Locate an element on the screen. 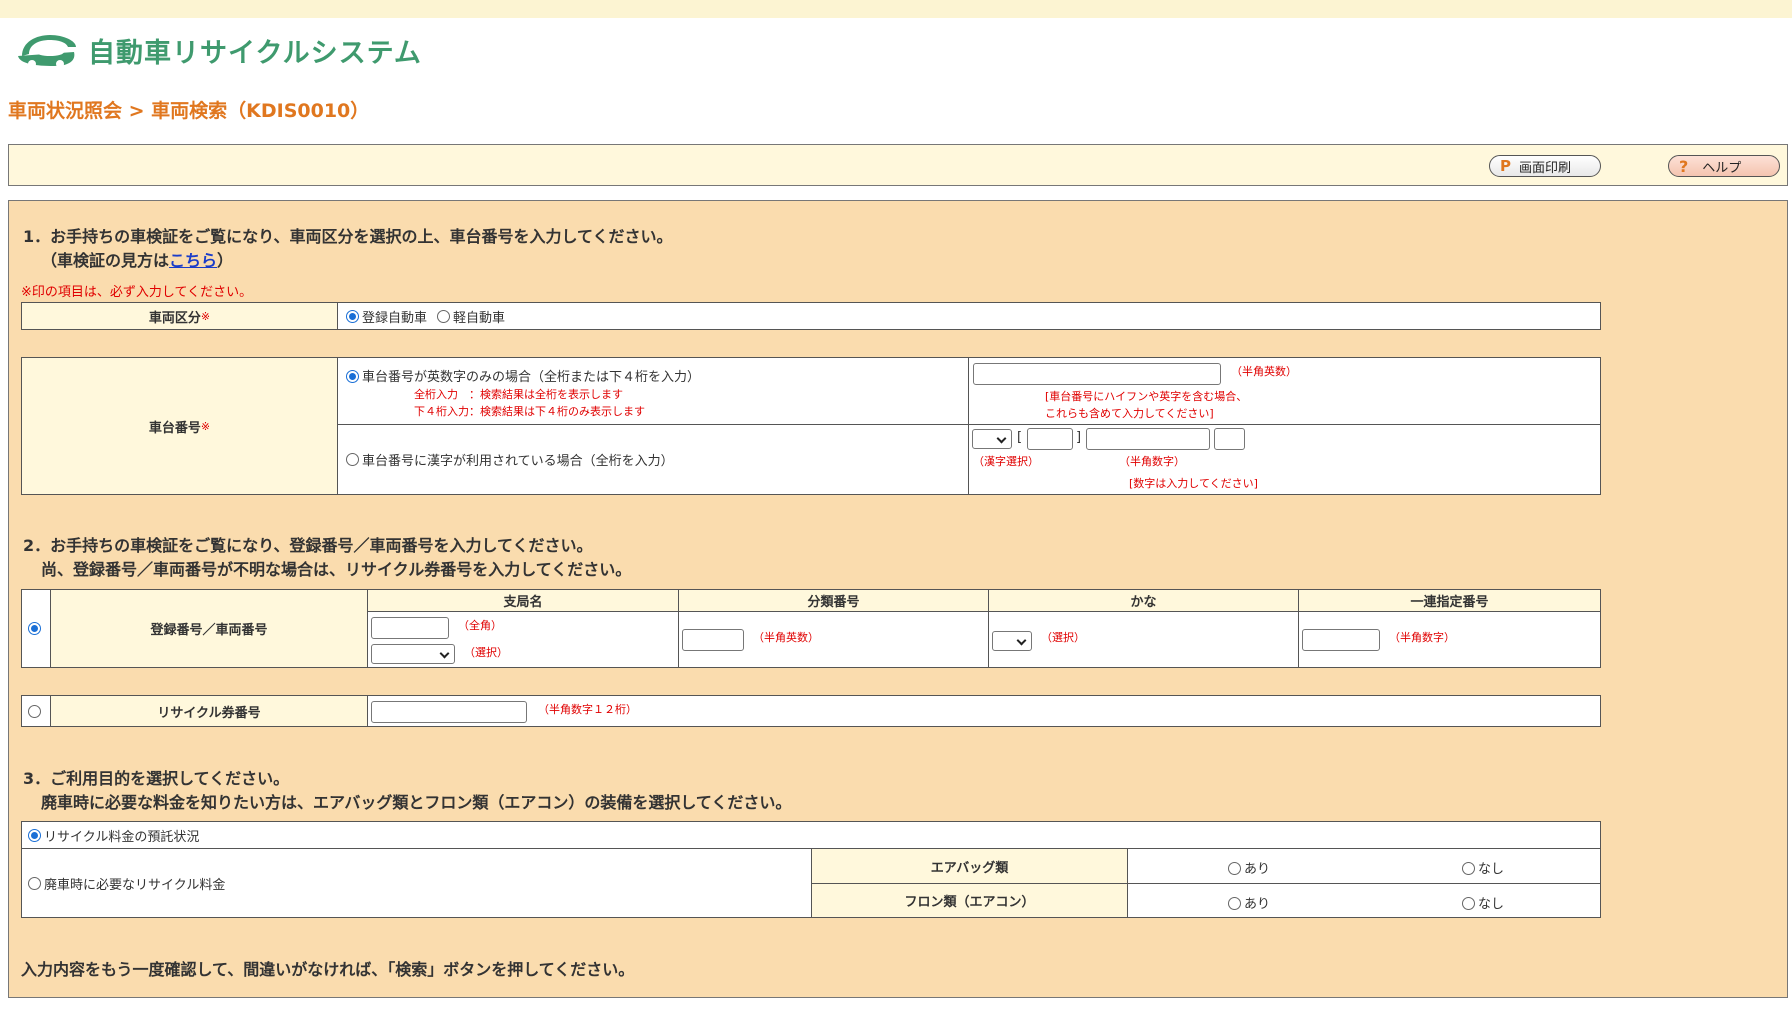 The width and height of the screenshot is (1792, 1024). help-button: ? ヘルプ is located at coordinates (1724, 166).